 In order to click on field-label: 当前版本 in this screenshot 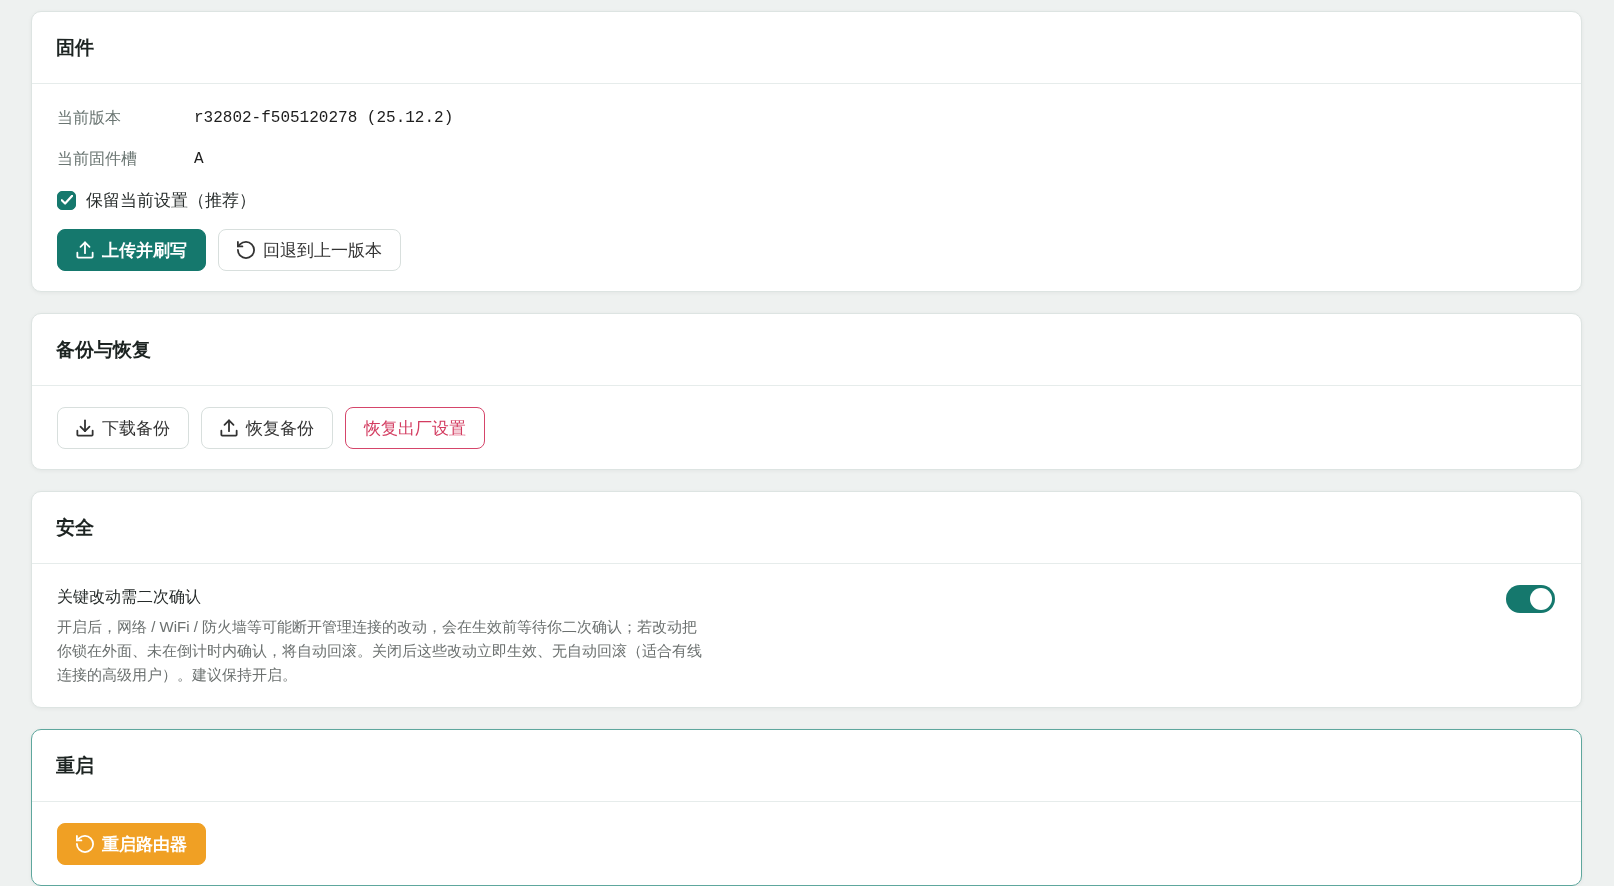, I will do `click(89, 117)`.